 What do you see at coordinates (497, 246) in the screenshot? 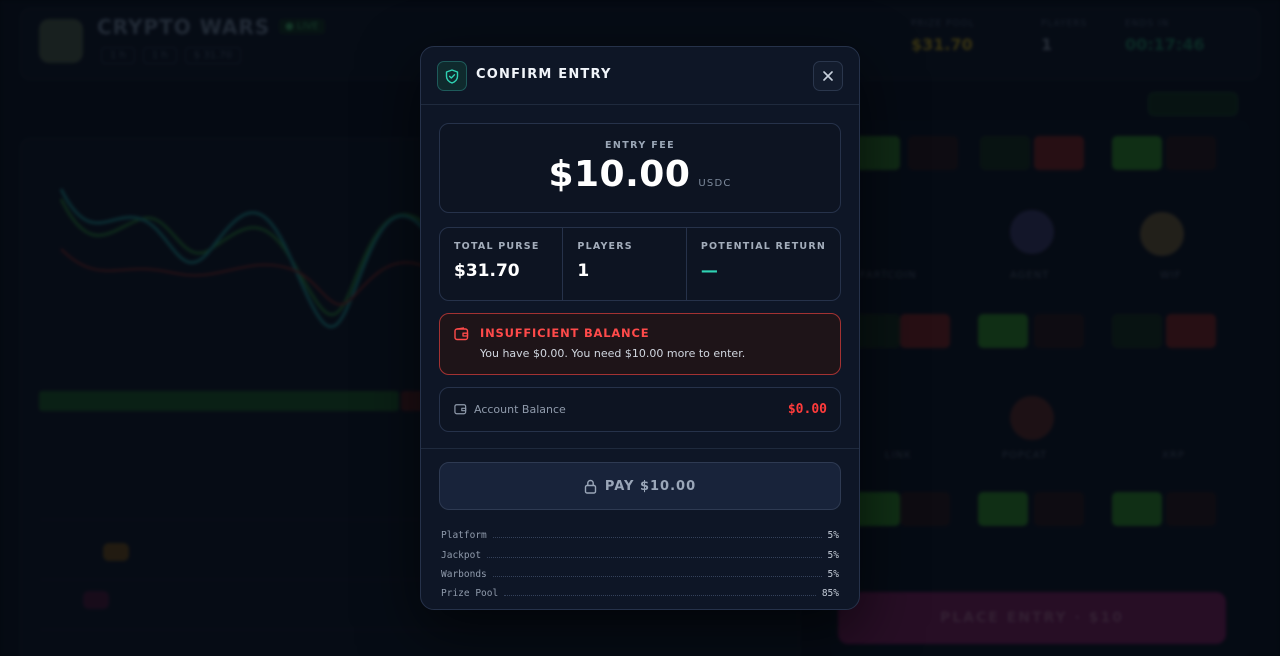
I see `stat-label: TOTAL PURSE` at bounding box center [497, 246].